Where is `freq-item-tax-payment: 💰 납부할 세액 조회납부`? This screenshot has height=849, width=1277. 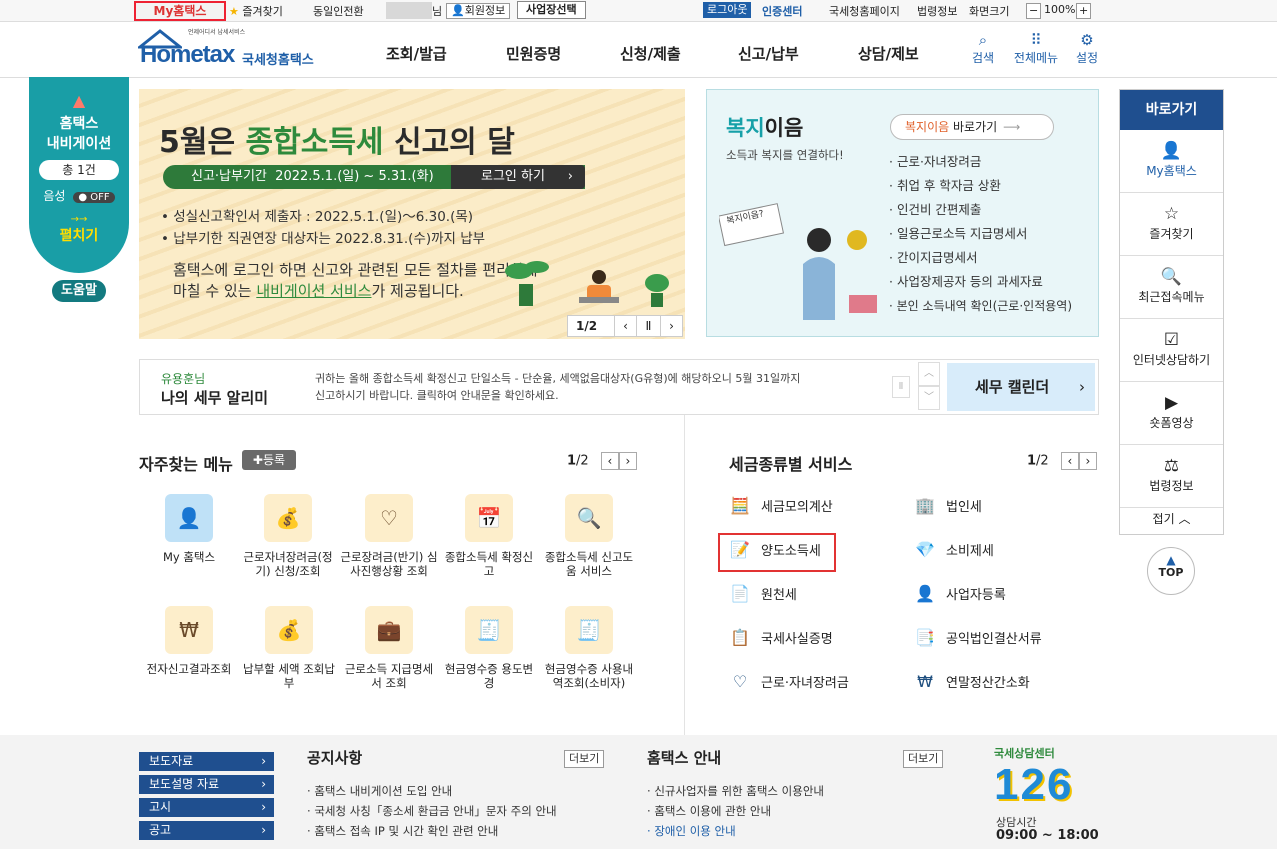 freq-item-tax-payment: 💰 납부할 세액 조회납부 is located at coordinates (289, 648).